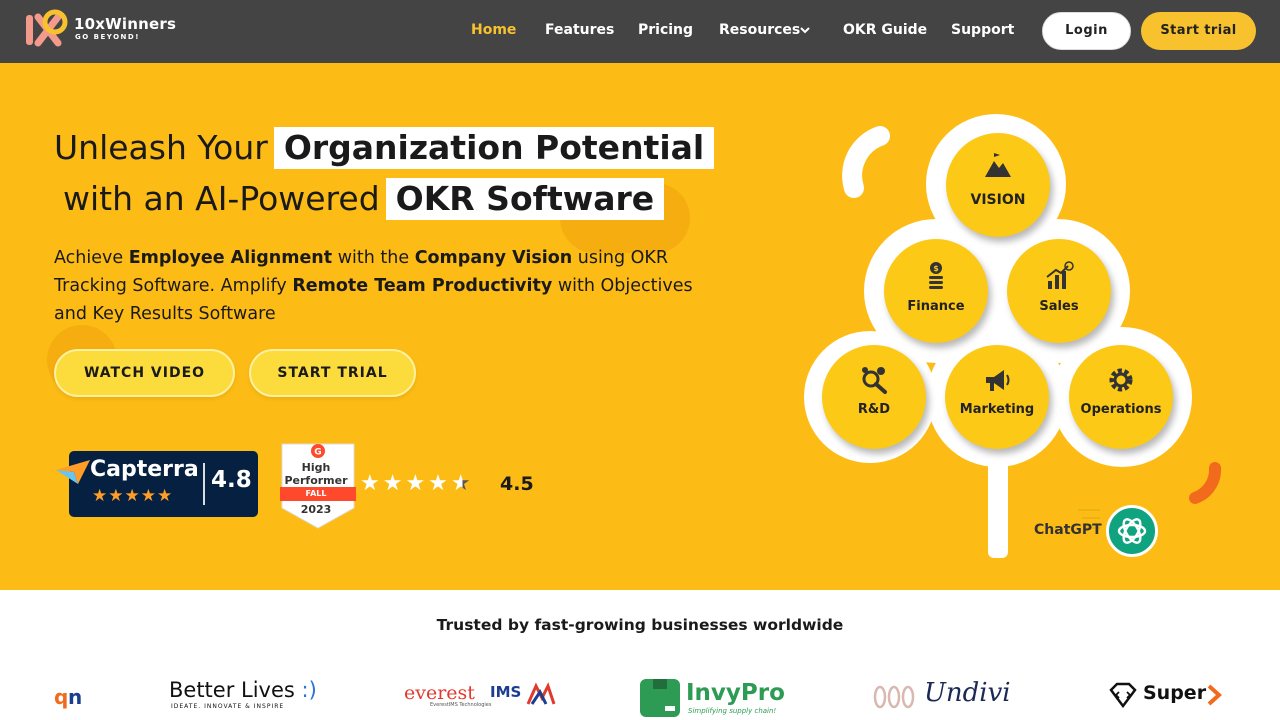 The width and height of the screenshot is (1280, 720). Describe the element at coordinates (936, 306) in the screenshot. I see `node-label: Finance` at that location.